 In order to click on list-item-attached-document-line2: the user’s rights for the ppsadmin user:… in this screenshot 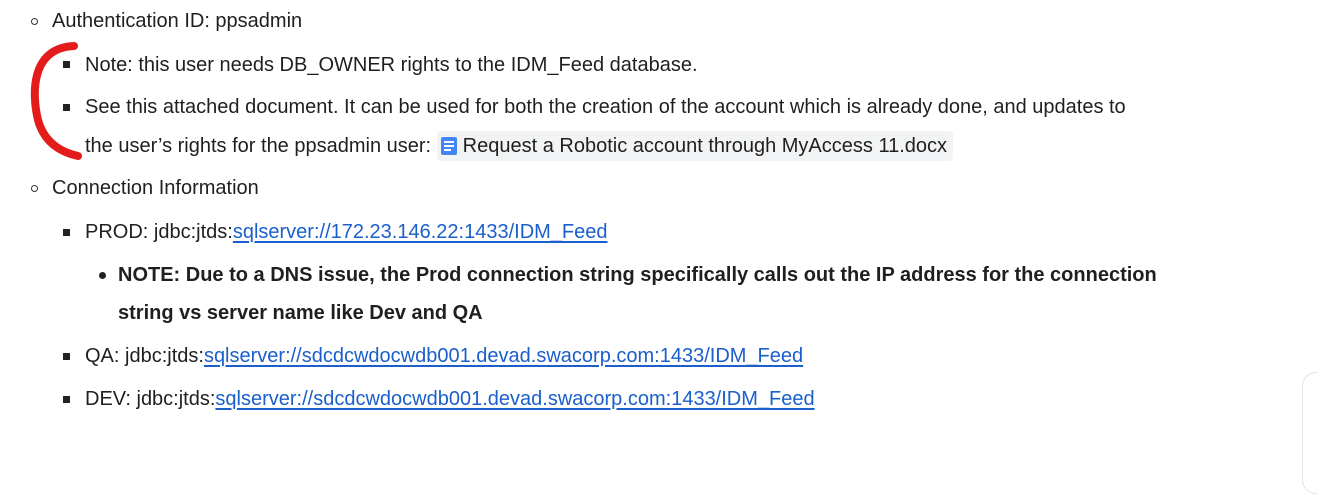, I will do `click(519, 146)`.